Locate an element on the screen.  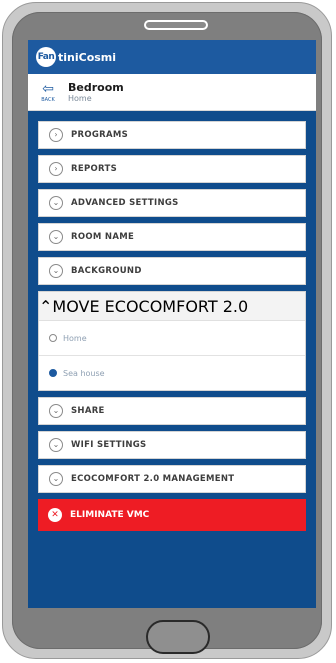
option-label: Sea house is located at coordinates (84, 373).